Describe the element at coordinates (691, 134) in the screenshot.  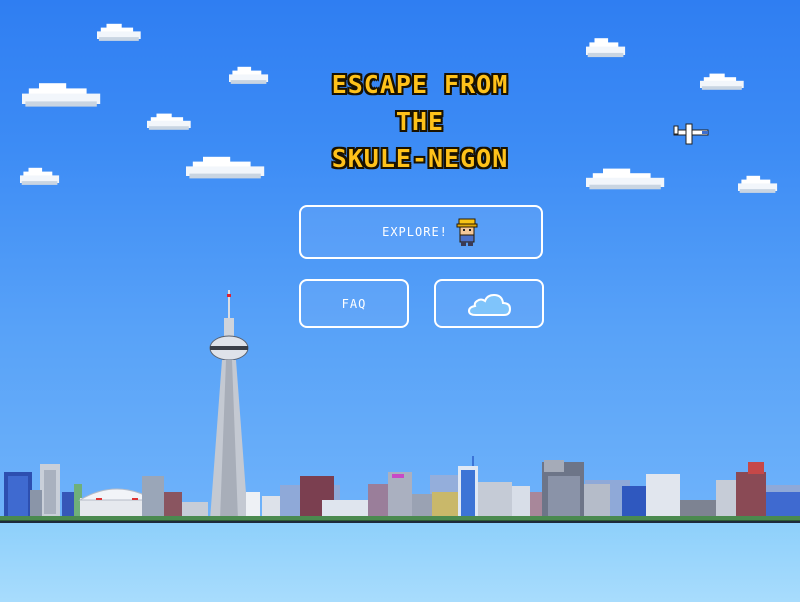
I see `airplane-icon` at that location.